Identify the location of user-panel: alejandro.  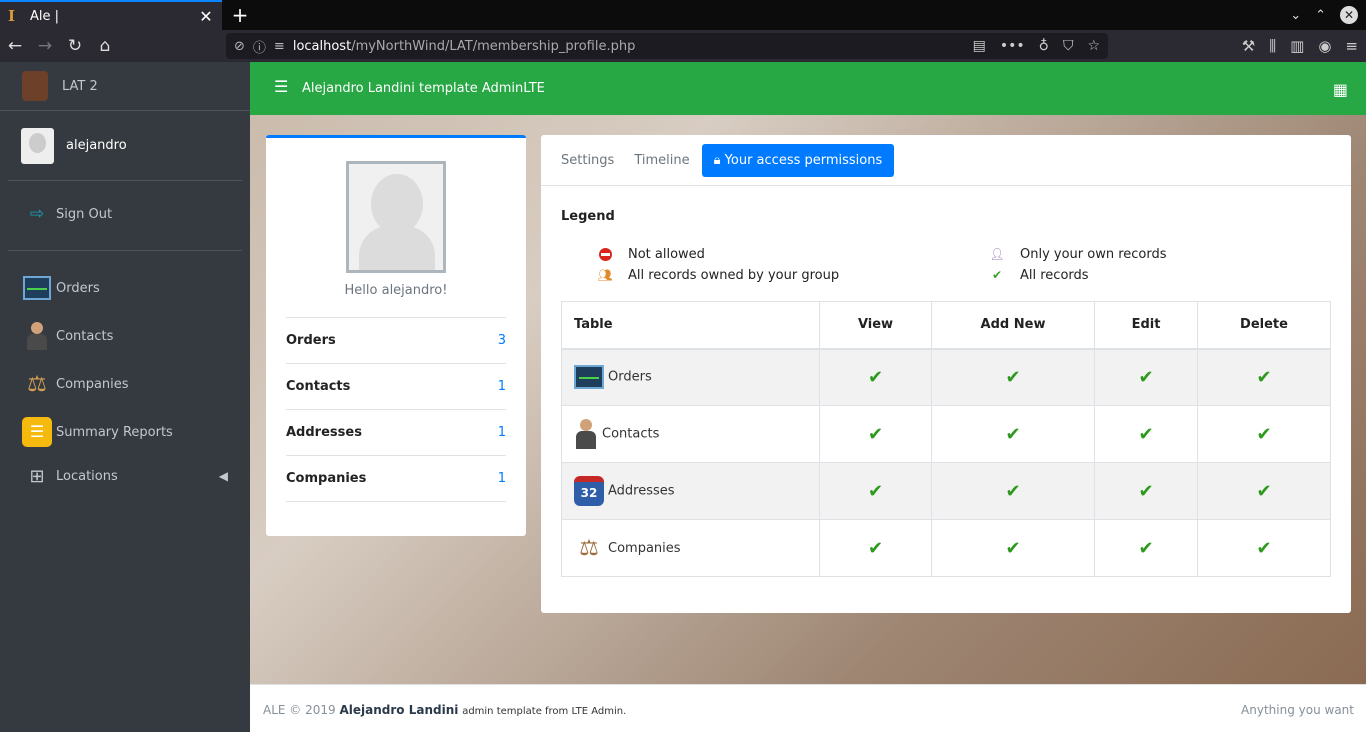
(125, 146).